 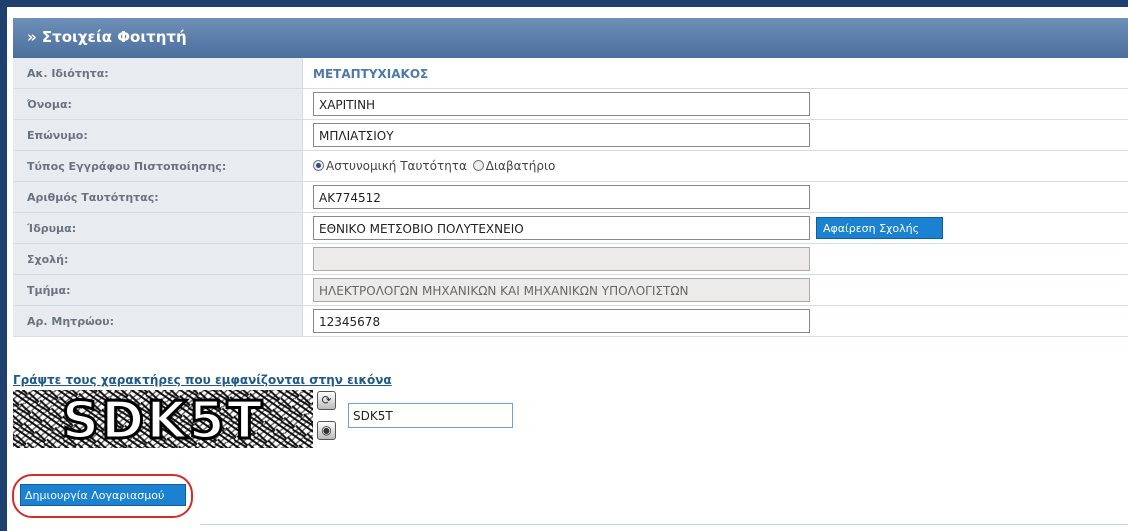 I want to click on id-number-label: Αριθμός Ταυτότητας:, so click(x=158, y=197).